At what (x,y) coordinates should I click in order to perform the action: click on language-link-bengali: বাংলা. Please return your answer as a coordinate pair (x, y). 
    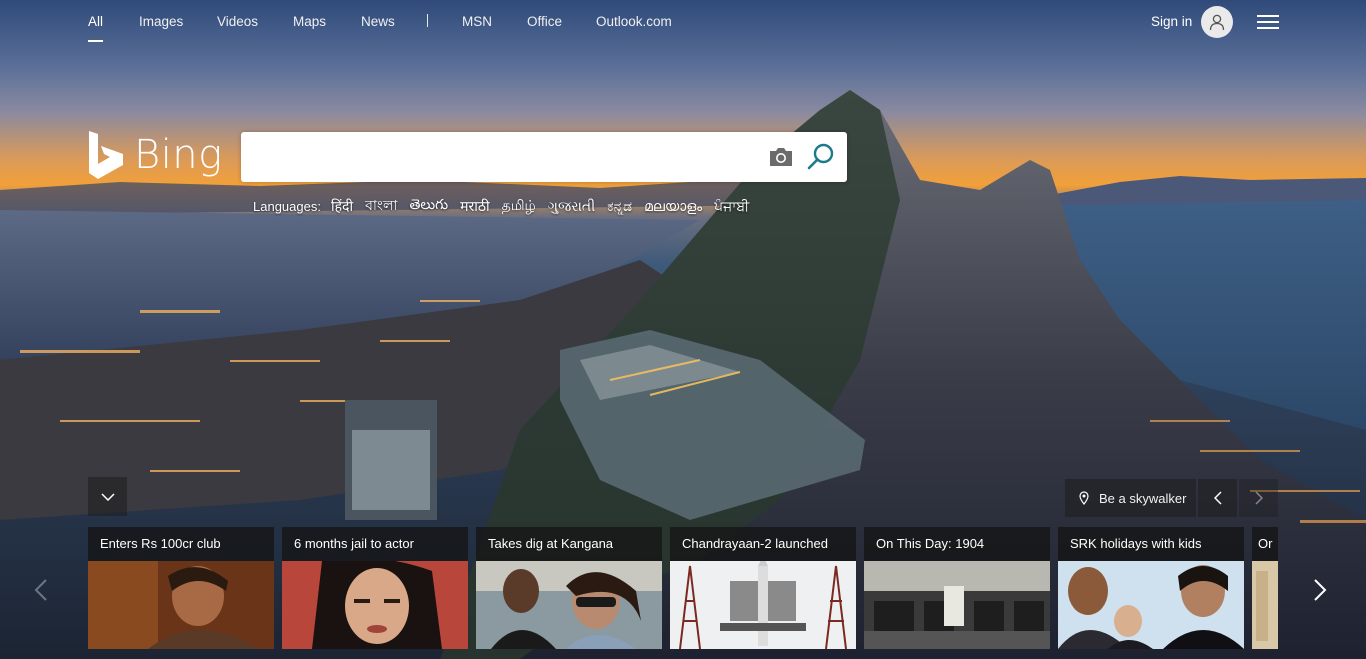
    Looking at the image, I should click on (381, 206).